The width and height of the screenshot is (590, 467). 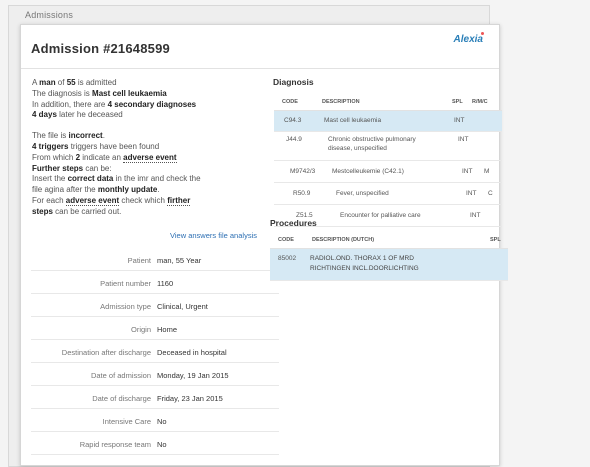 What do you see at coordinates (155, 328) in the screenshot?
I see `detail-row-origin: Origin Home` at bounding box center [155, 328].